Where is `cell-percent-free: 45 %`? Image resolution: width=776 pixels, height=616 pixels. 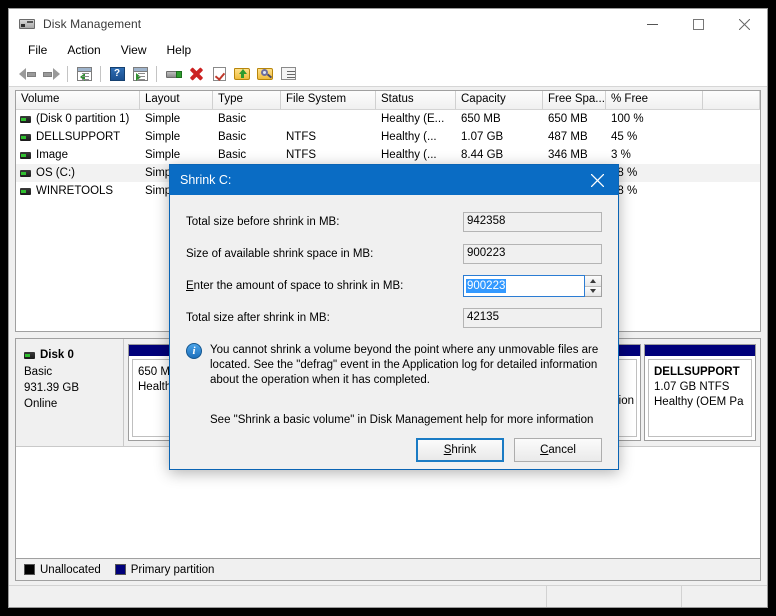
cell-percent-free: 45 % is located at coordinates (624, 137).